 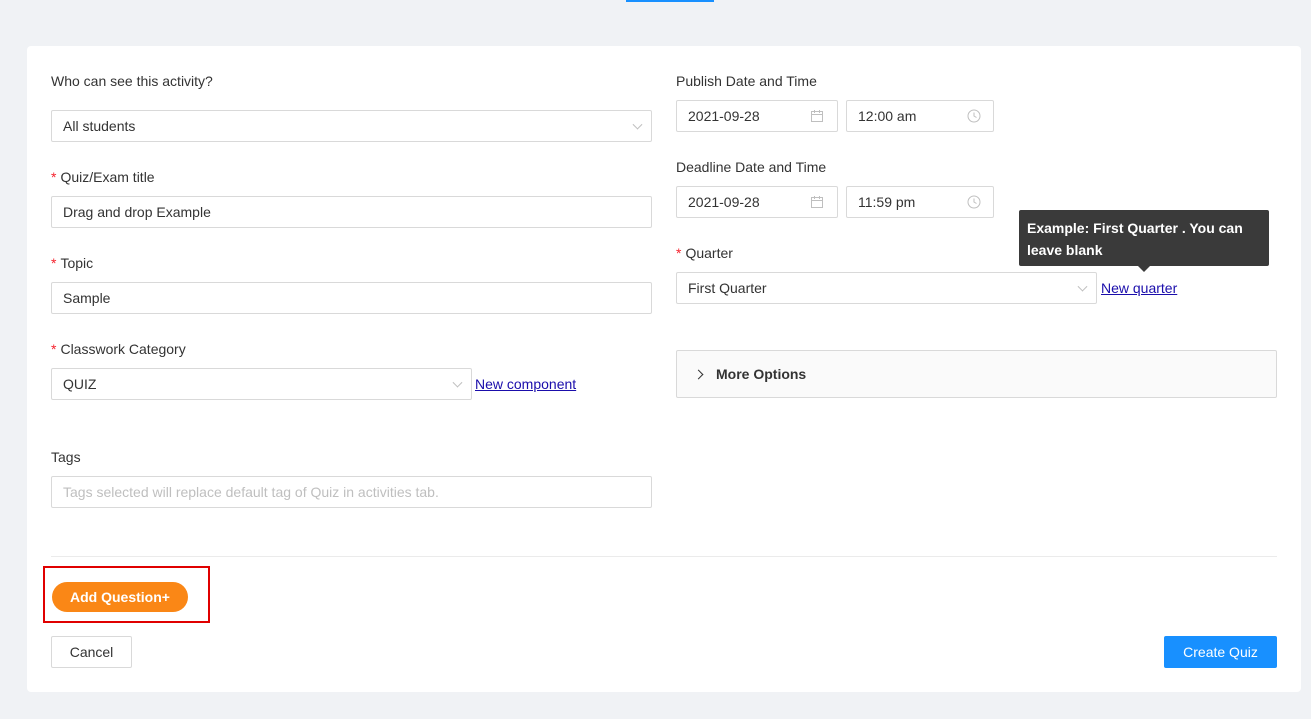 What do you see at coordinates (1220, 652) in the screenshot?
I see `create-quiz-button: Create Quiz` at bounding box center [1220, 652].